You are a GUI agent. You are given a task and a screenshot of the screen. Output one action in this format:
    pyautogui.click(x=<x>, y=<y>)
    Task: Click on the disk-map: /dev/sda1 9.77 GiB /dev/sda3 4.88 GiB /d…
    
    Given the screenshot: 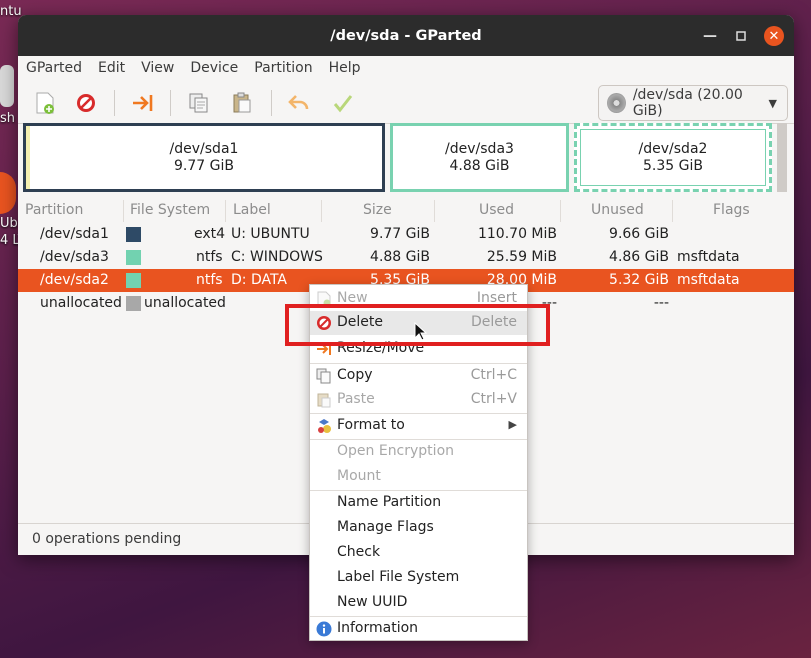 What is the action you would take?
    pyautogui.click(x=408, y=157)
    